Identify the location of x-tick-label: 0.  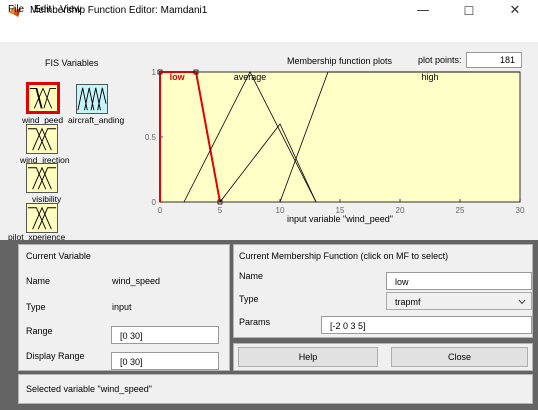
(160, 210).